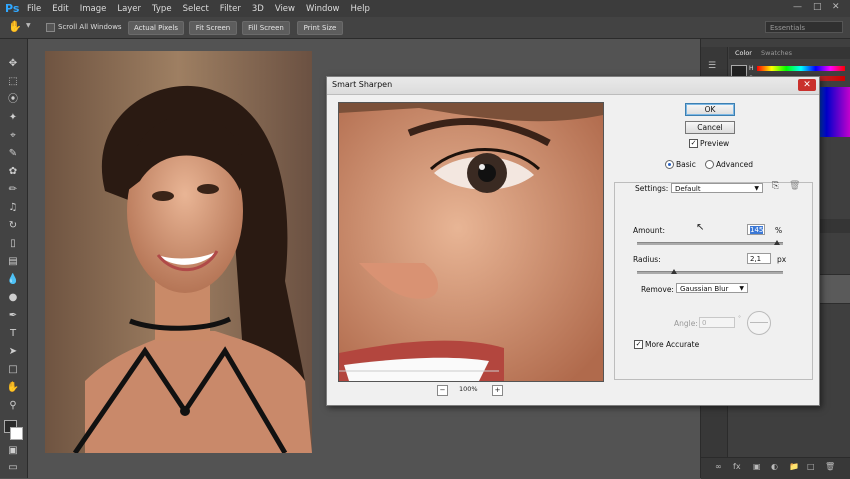 The width and height of the screenshot is (850, 479). Describe the element at coordinates (757, 466) in the screenshot. I see `layer-mask-icon: ▣` at that location.